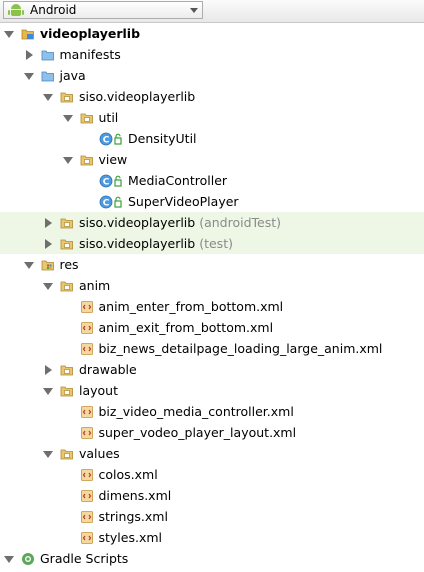 The width and height of the screenshot is (424, 572). What do you see at coordinates (212, 474) in the screenshot?
I see `tree-row-file-colos: colos.xml` at bounding box center [212, 474].